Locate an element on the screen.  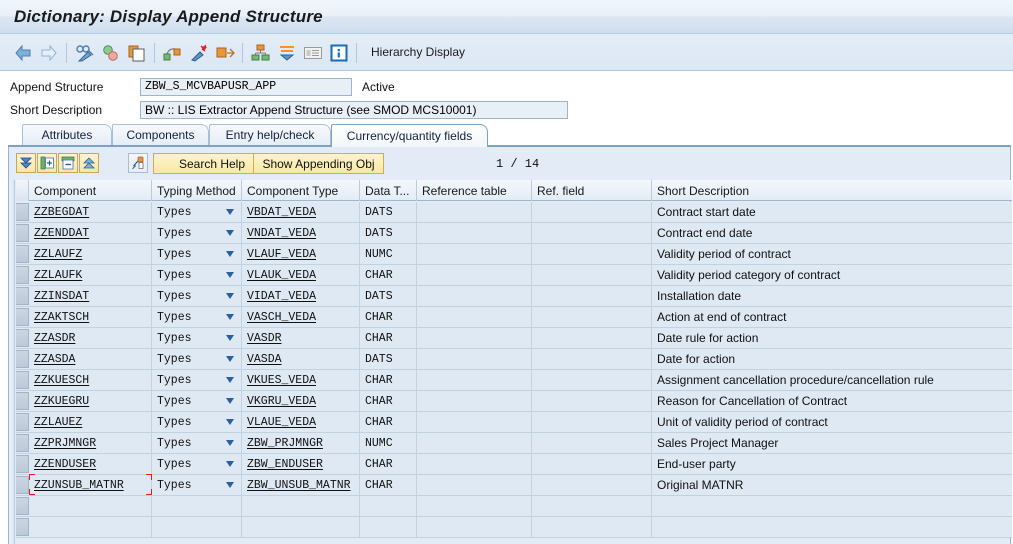
check-icon is located at coordinates (111, 53).